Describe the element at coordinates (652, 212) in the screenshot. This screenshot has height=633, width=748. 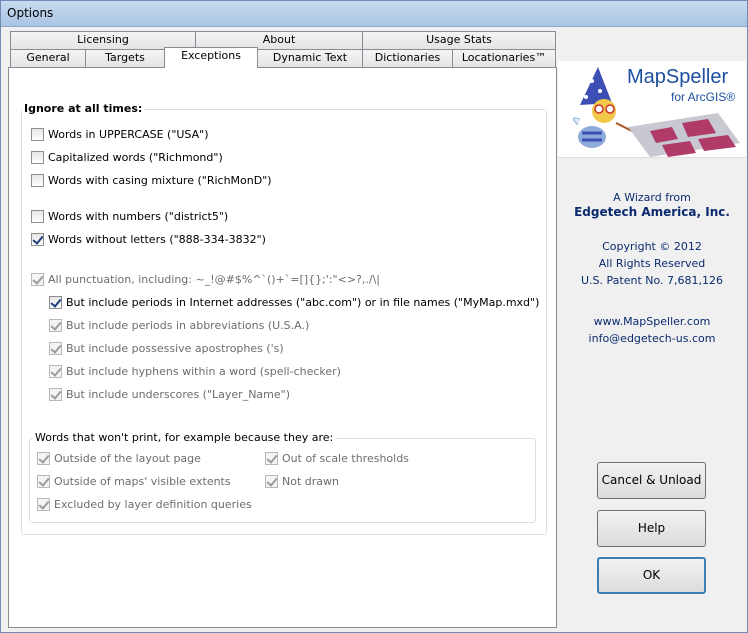
I see `company-name: Edgetech America, Inc.` at that location.